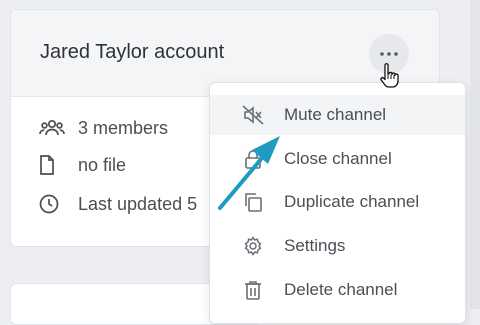  I want to click on menu-item-mute-channel: Mute channel, so click(337, 115).